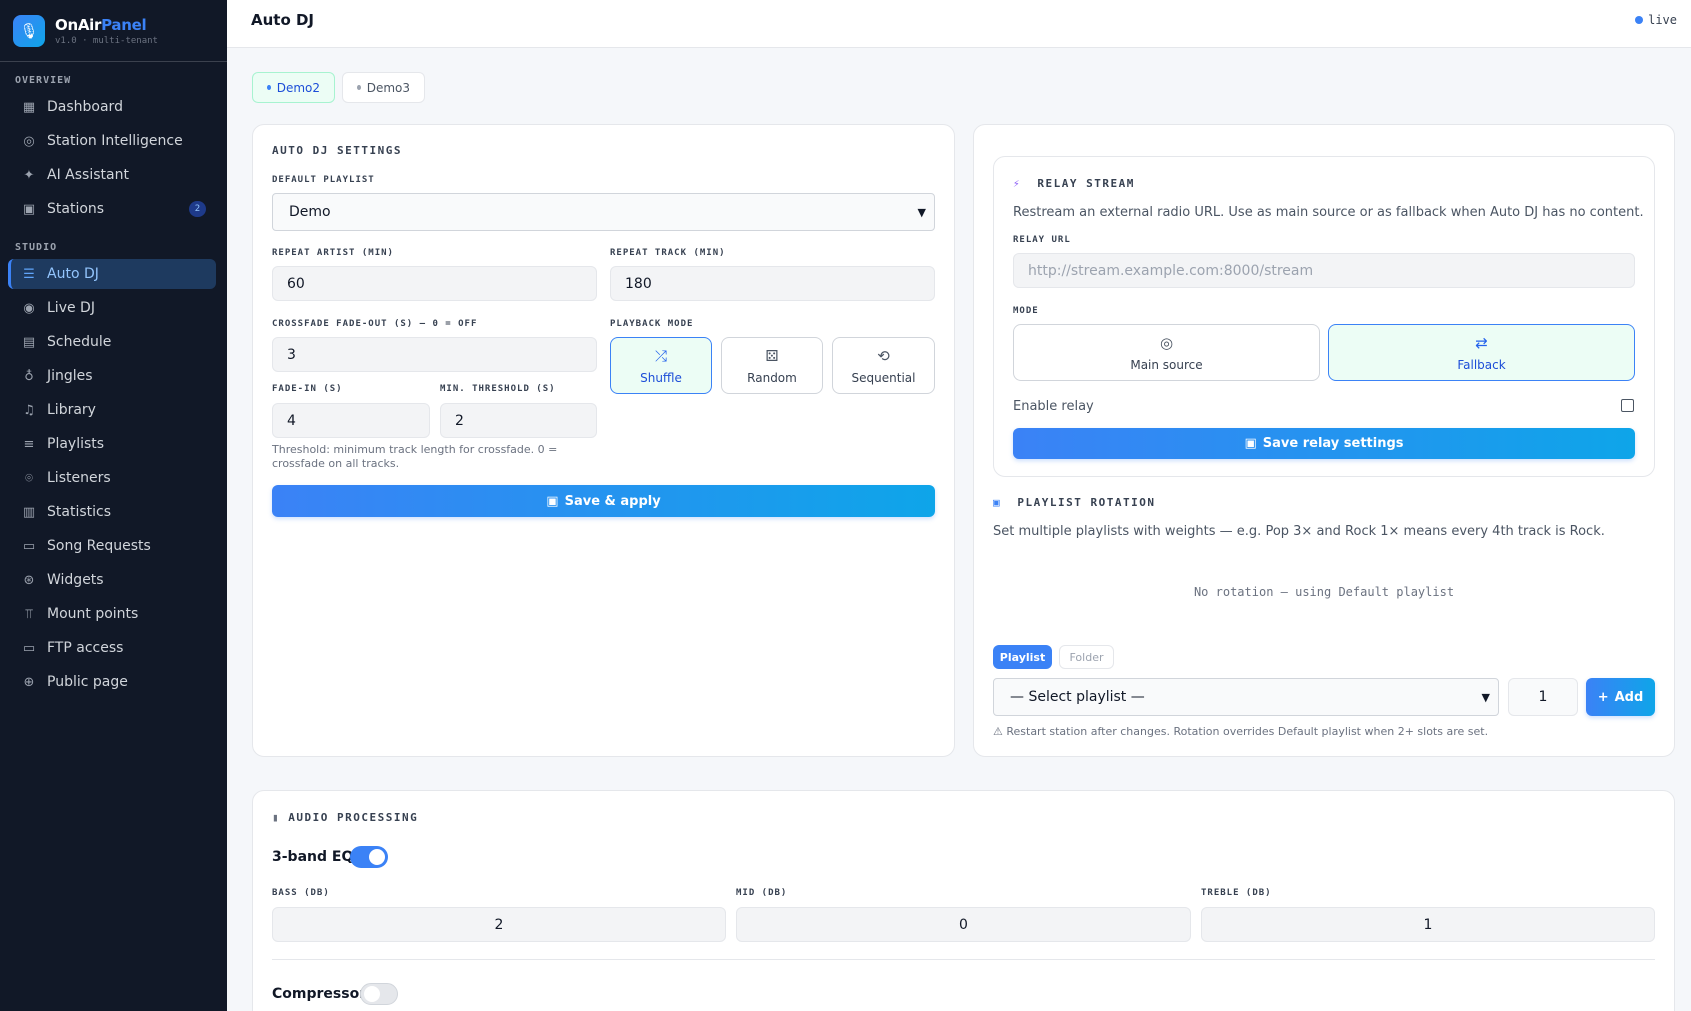 The width and height of the screenshot is (1691, 1011). Describe the element at coordinates (29, 546) in the screenshot. I see `message-icon: ▭` at that location.